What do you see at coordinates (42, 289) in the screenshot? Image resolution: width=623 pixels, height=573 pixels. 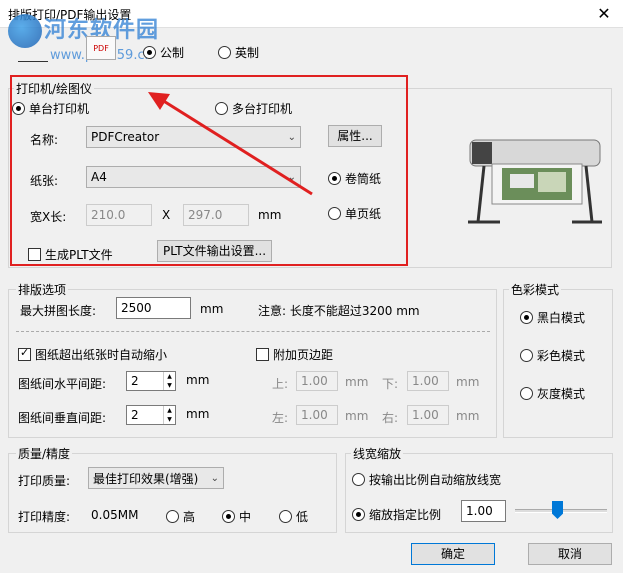 I see `layout-group-title: 排版选项` at bounding box center [42, 289].